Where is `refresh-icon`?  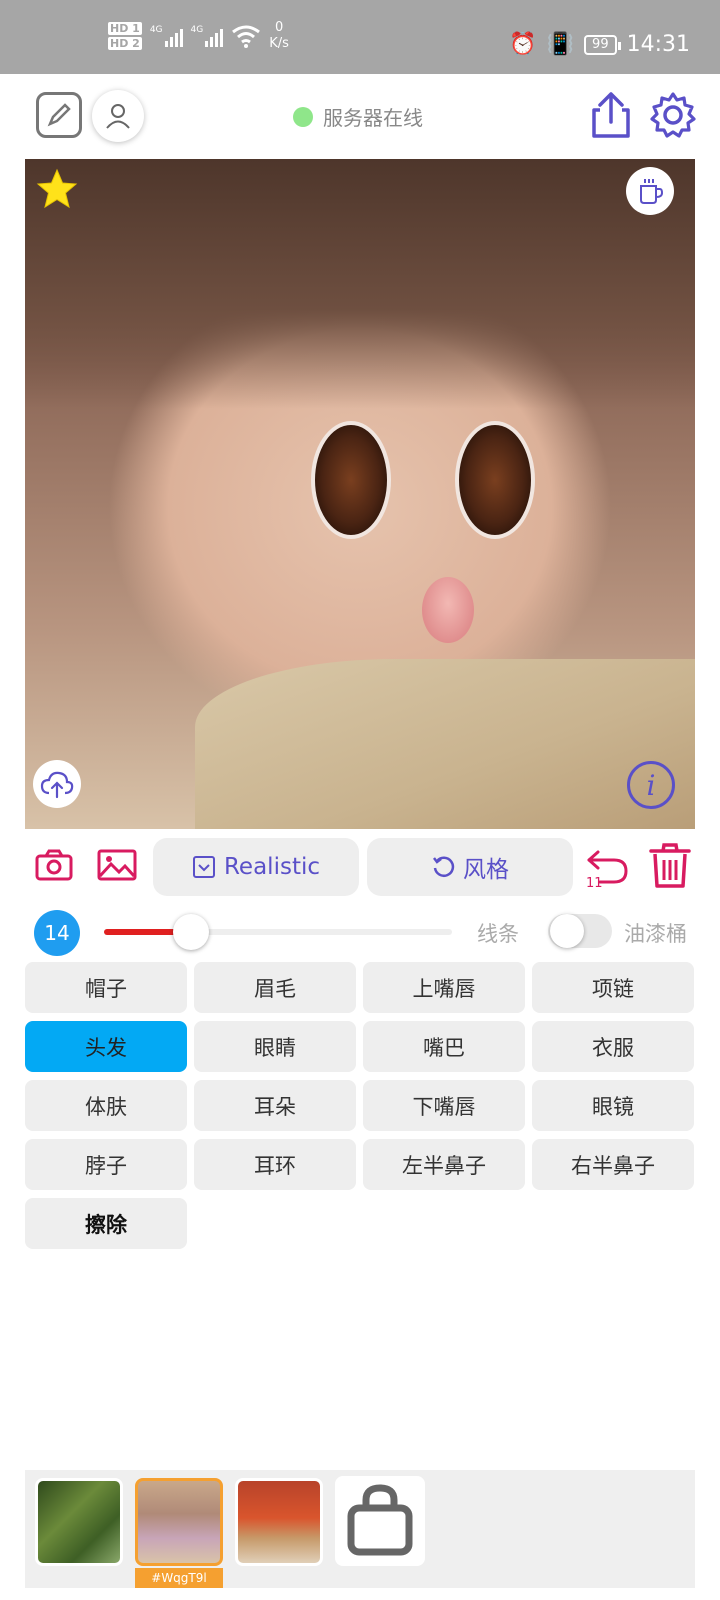 refresh-icon is located at coordinates (444, 866).